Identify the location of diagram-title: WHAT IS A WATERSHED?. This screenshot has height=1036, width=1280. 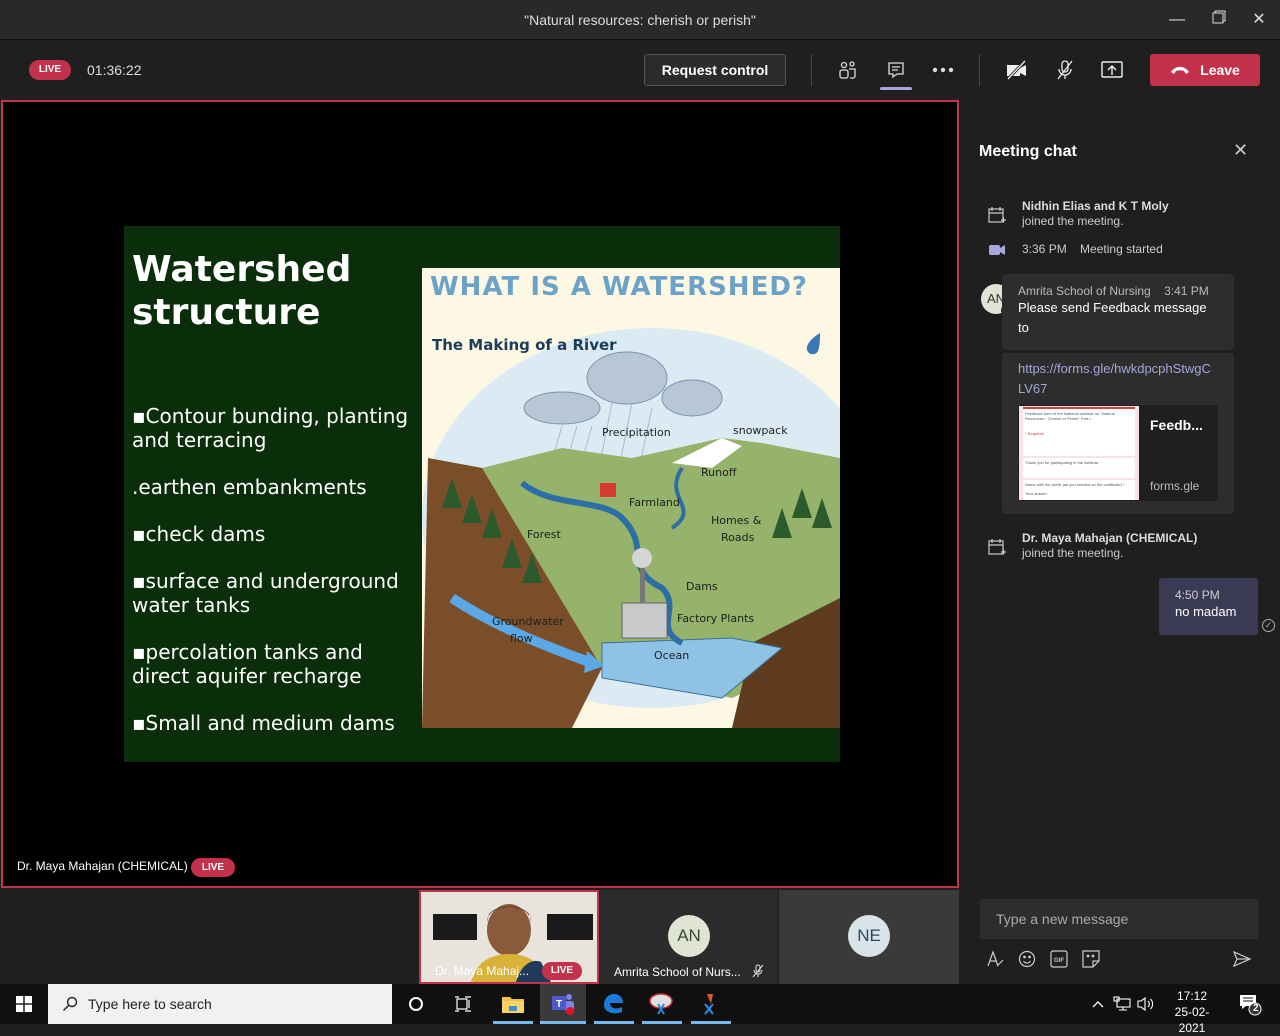
(619, 287).